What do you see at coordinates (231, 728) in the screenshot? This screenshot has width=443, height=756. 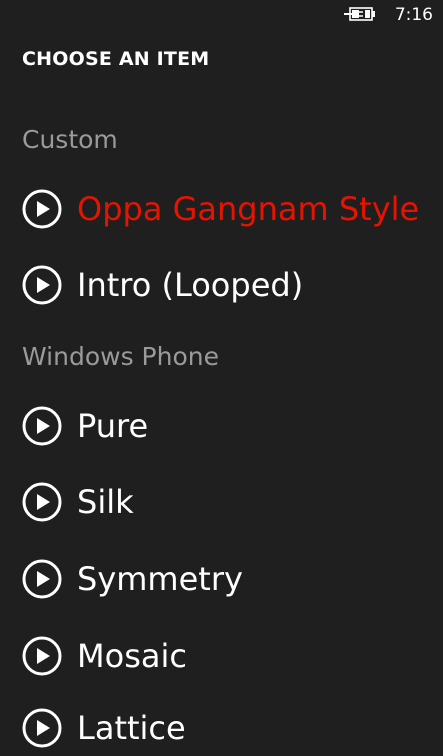 I see `list-item-lattice: Lattice` at bounding box center [231, 728].